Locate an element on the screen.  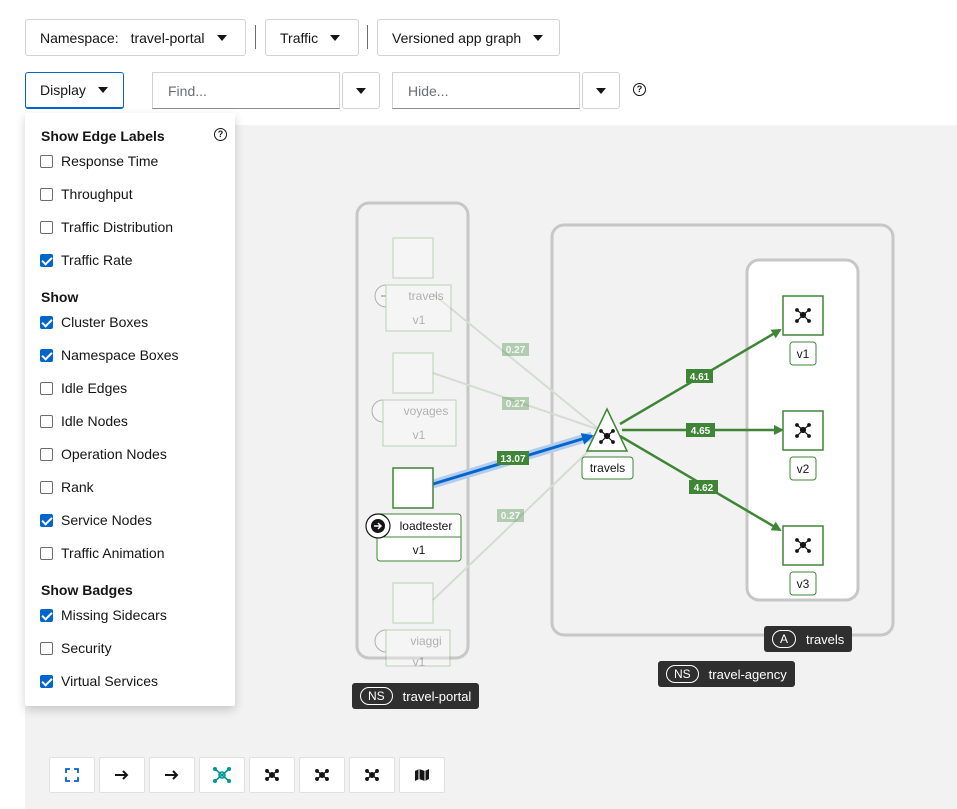
edge-label-to-v3: 4.62 is located at coordinates (703, 487).